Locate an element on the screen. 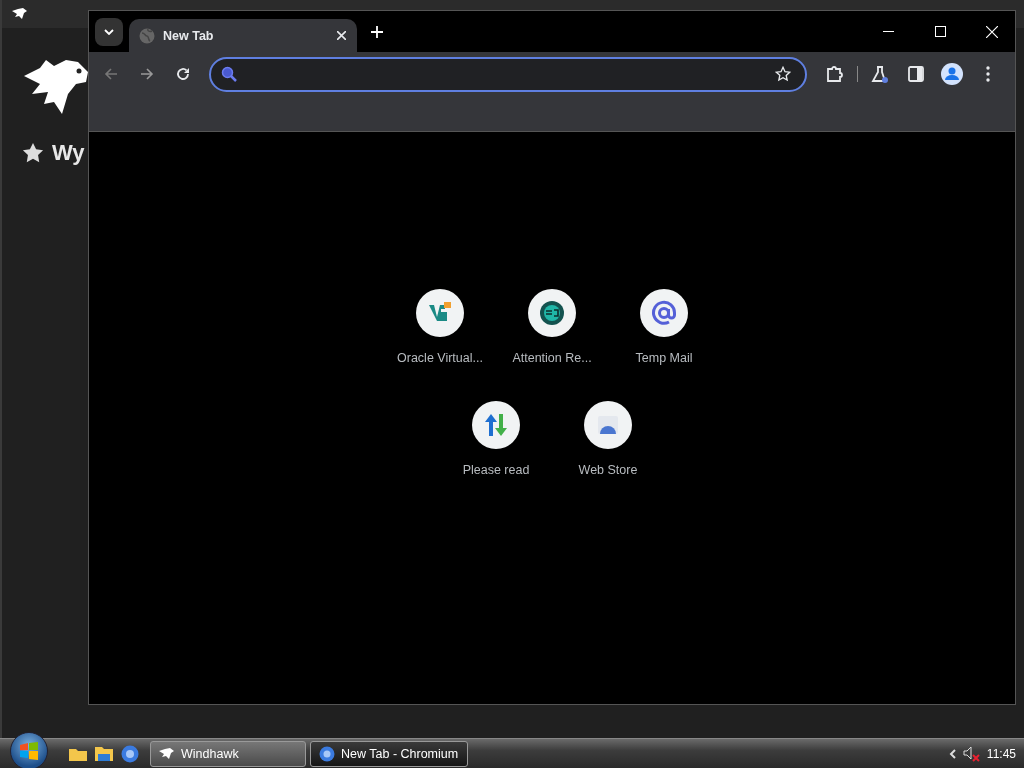 The width and height of the screenshot is (1024, 768). globe-icon is located at coordinates (147, 35).